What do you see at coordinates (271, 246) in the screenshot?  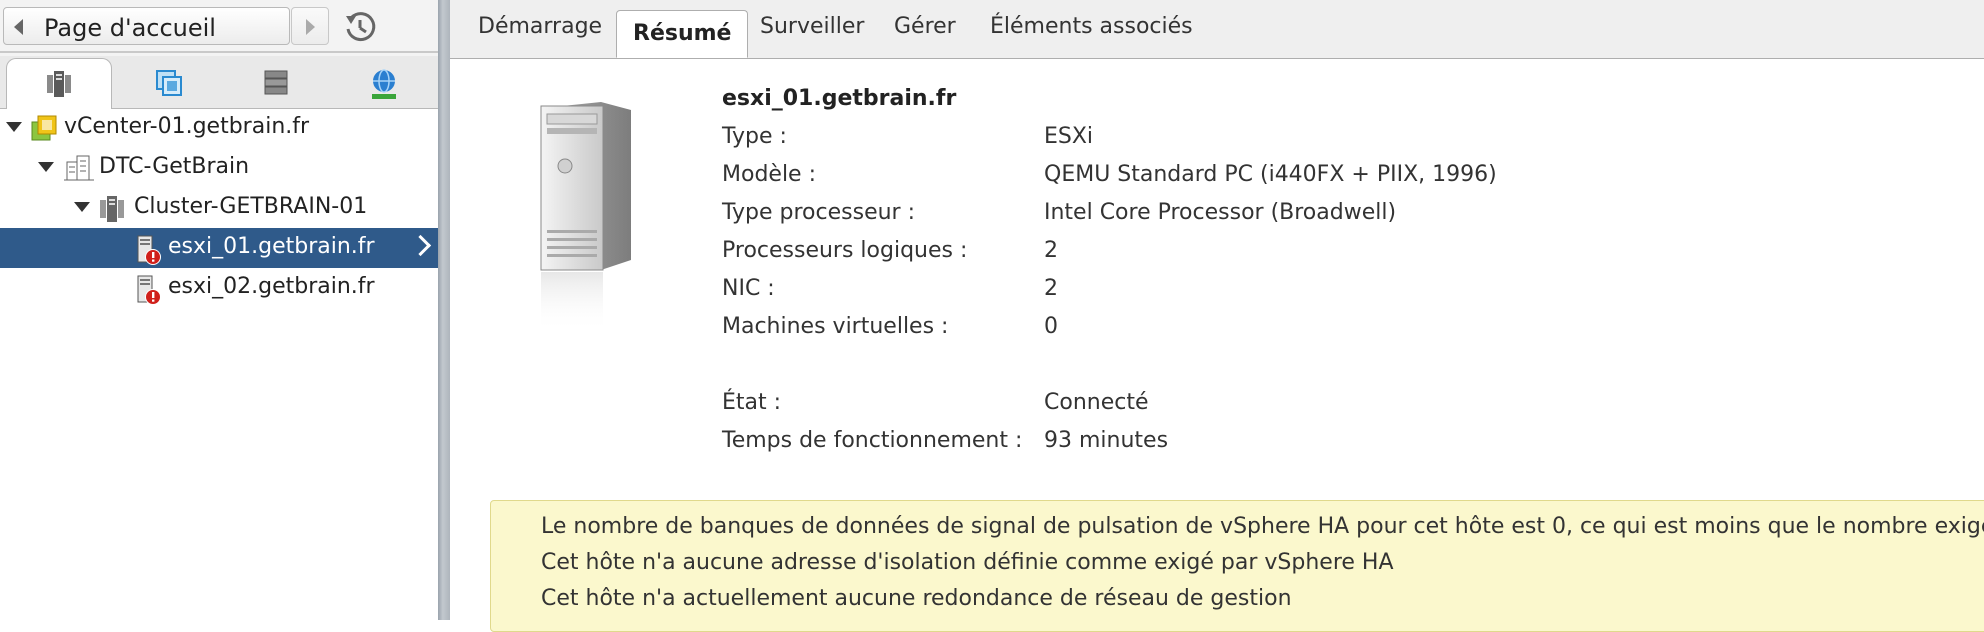 I see `tree-item-label: esxi_01.getbrain.fr` at bounding box center [271, 246].